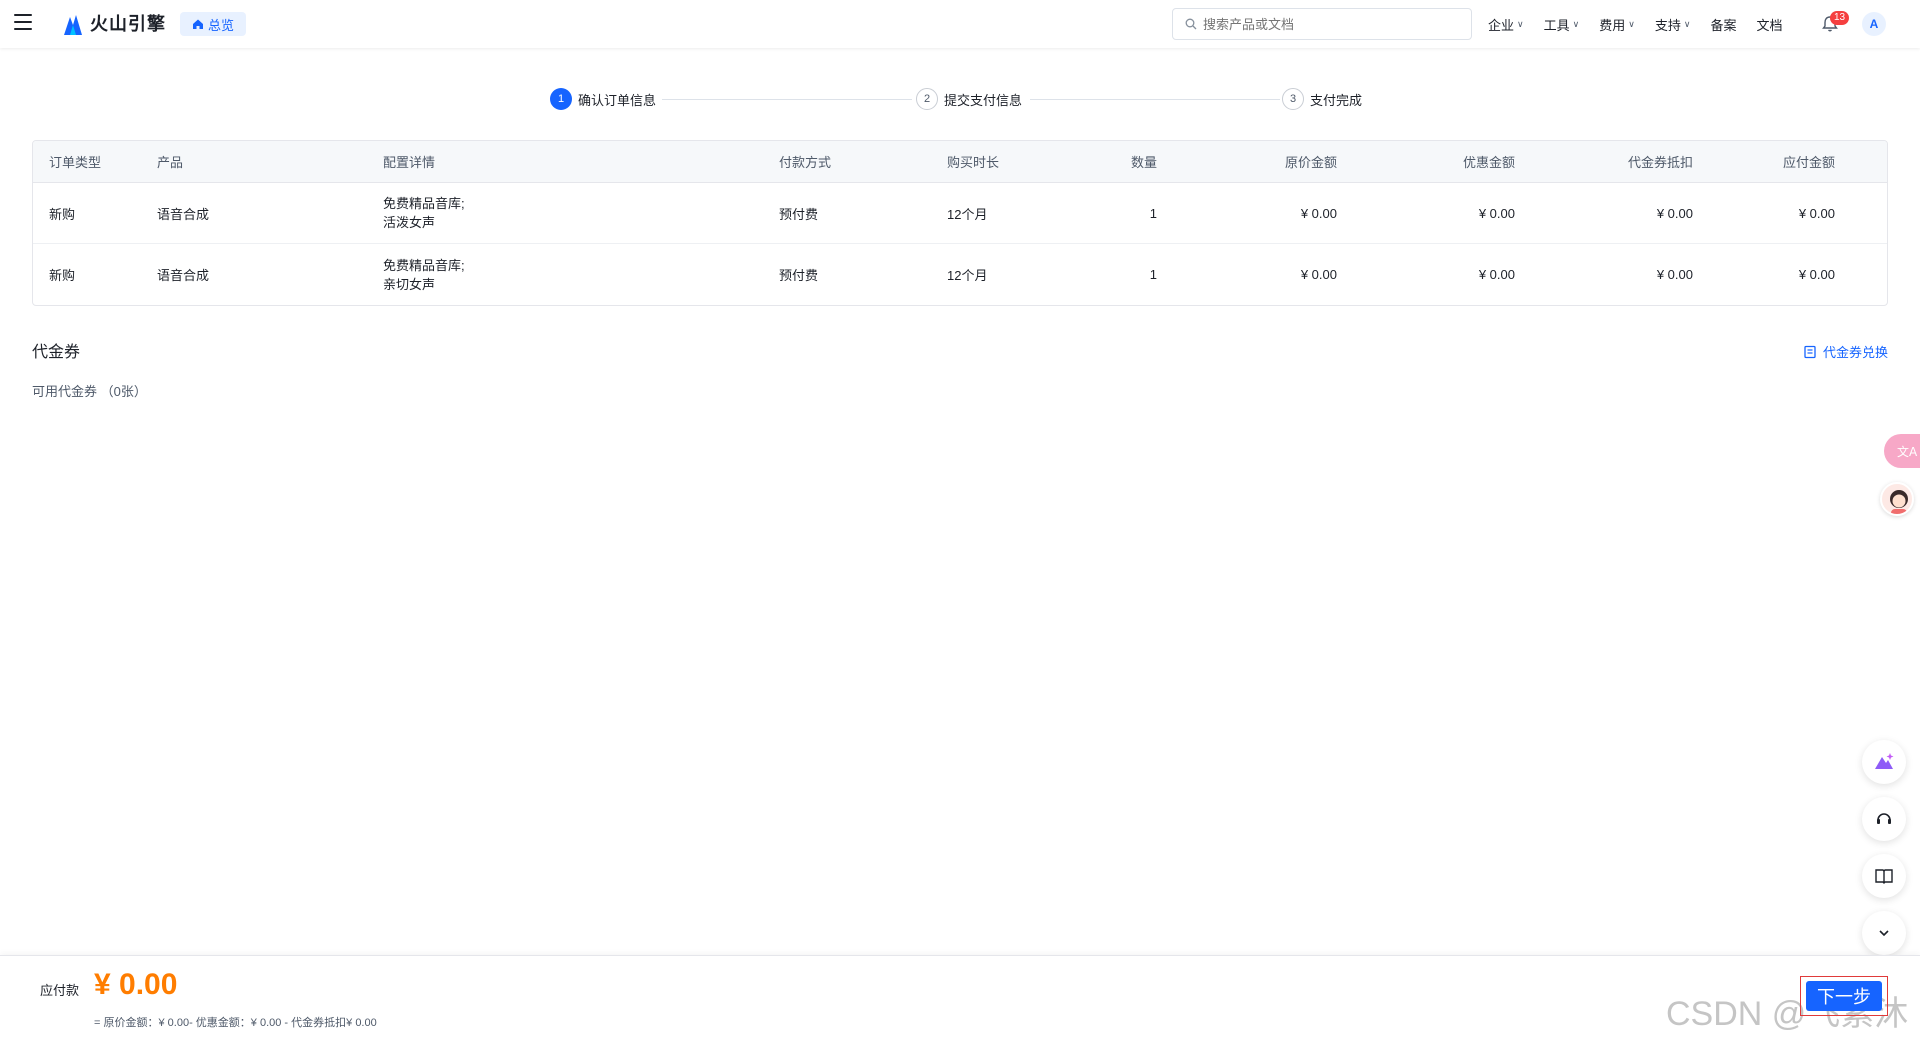  Describe the element at coordinates (1899, 502) in the screenshot. I see `assistant-avatar-icon` at that location.